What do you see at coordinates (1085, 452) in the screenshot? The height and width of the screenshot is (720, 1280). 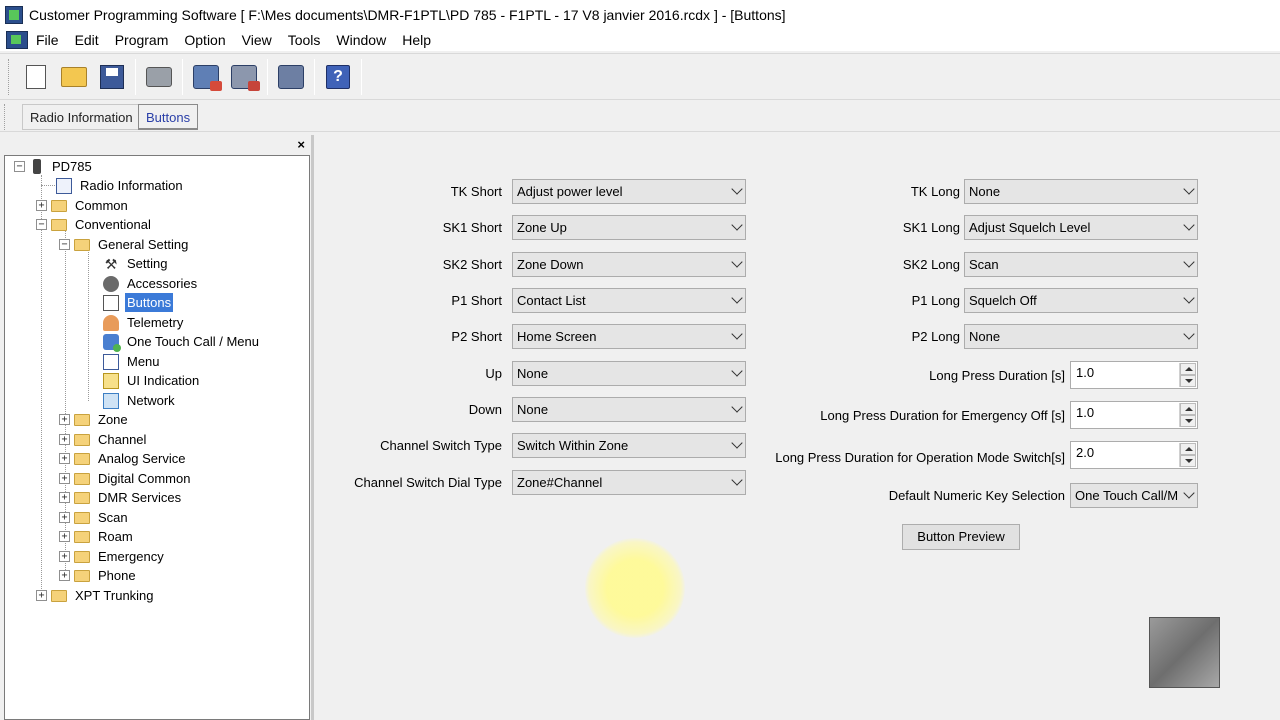 I see `mode-switch-duration-value: 2.0` at bounding box center [1085, 452].